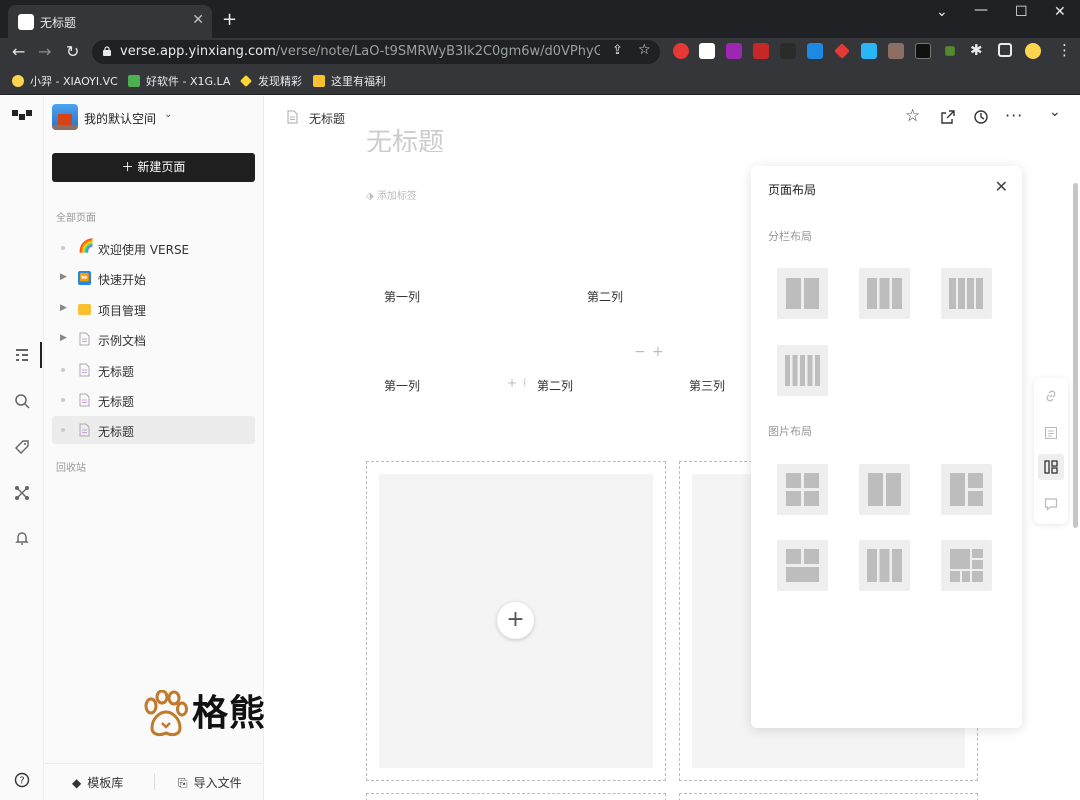 Image resolution: width=1080 pixels, height=800 pixels. What do you see at coordinates (912, 116) in the screenshot?
I see `favorite-star-icon: ☆` at bounding box center [912, 116].